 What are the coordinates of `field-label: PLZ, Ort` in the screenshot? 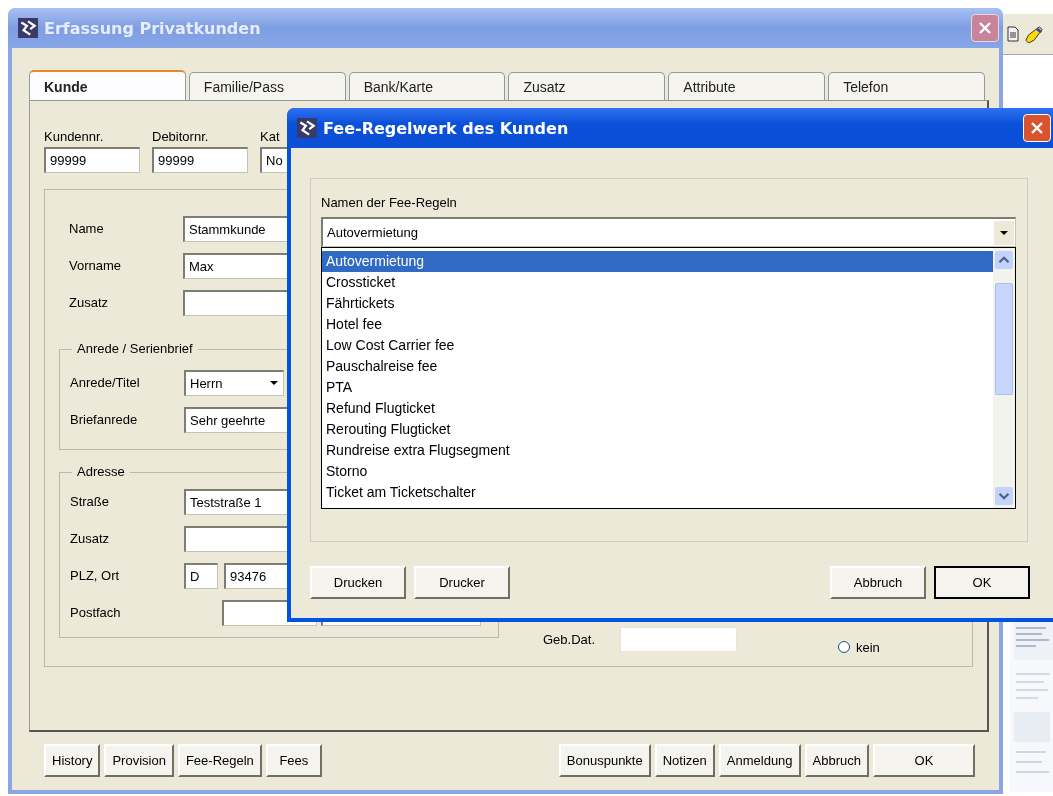 It's located at (95, 575).